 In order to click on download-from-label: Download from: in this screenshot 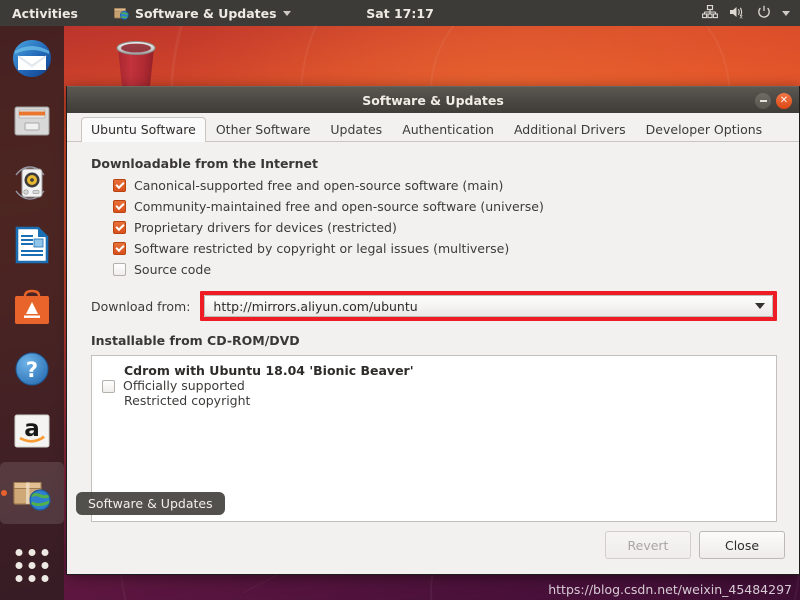, I will do `click(141, 306)`.